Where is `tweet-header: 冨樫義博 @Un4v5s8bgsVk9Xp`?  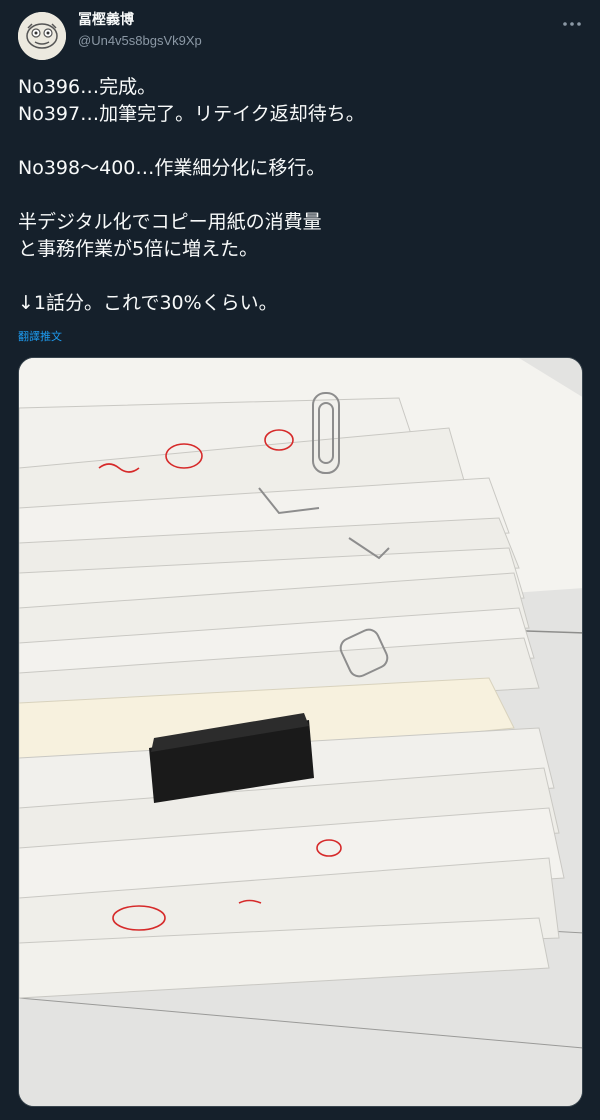 tweet-header: 冨樫義博 @Un4v5s8bgsVk9Xp is located at coordinates (302, 36).